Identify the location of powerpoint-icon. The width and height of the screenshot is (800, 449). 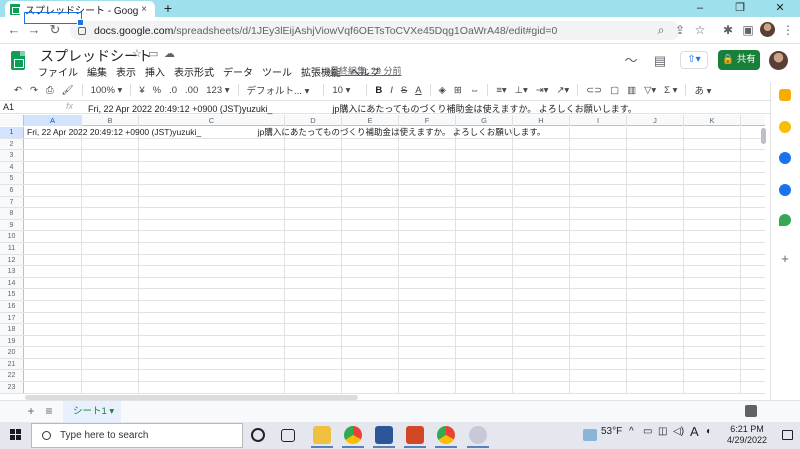
(415, 435).